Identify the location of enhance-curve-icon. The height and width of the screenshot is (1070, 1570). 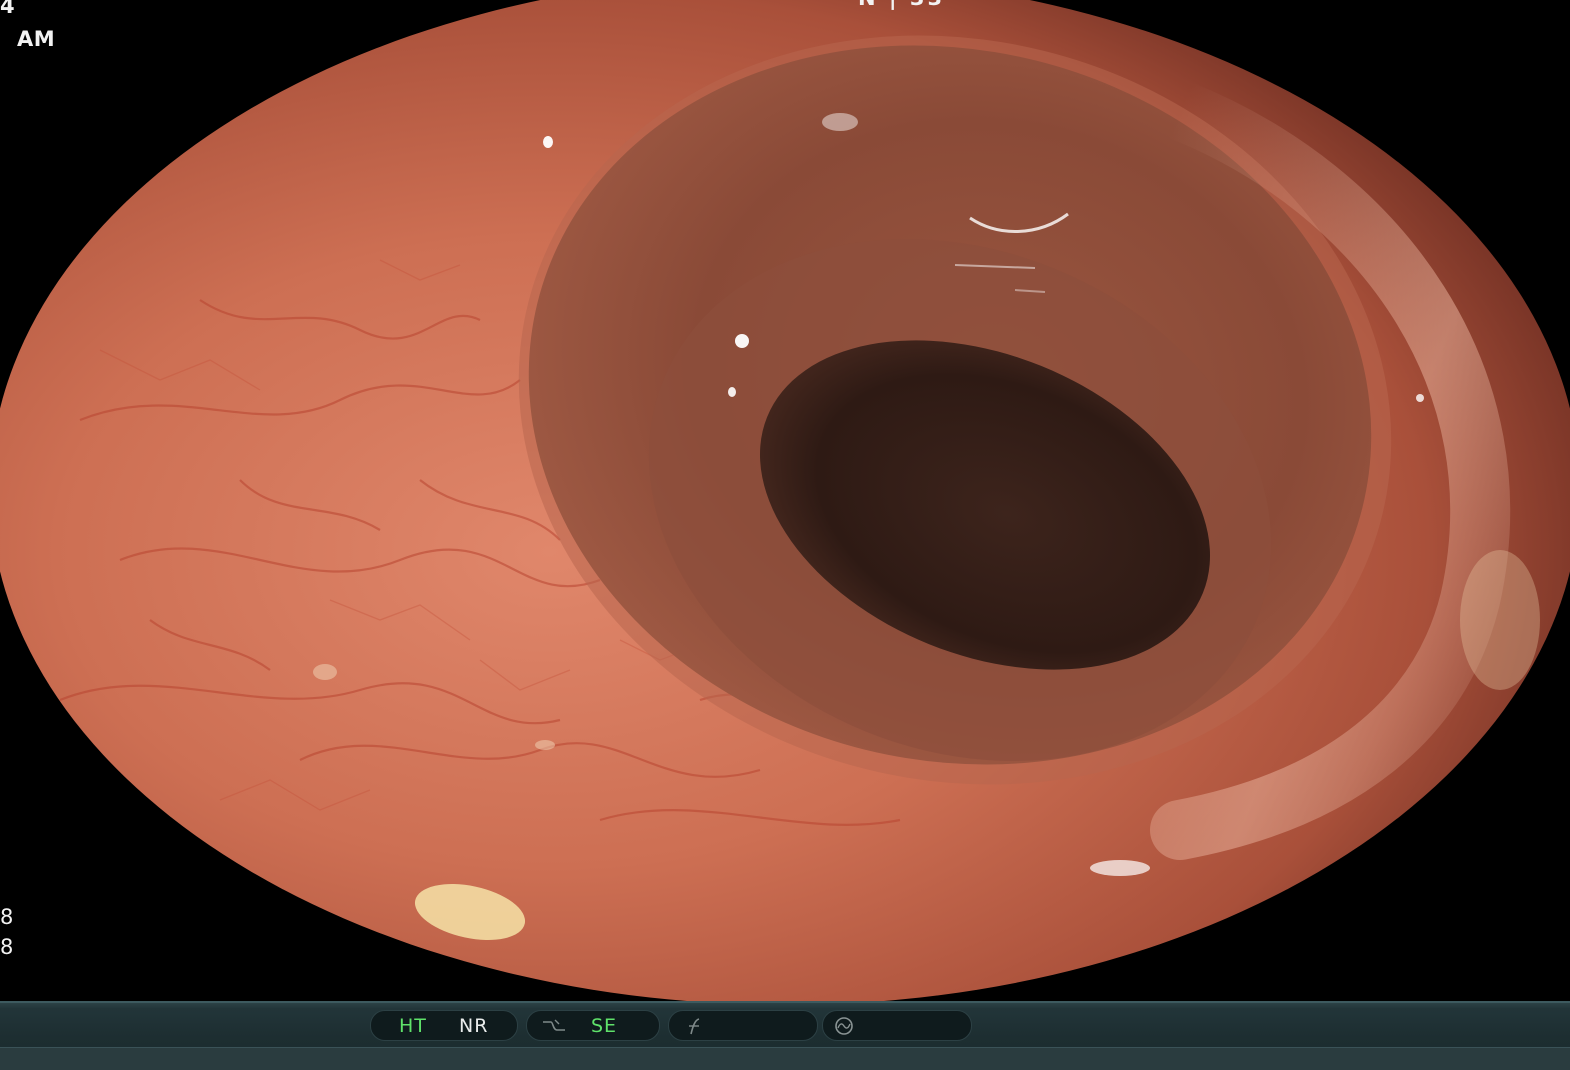
(554, 1025).